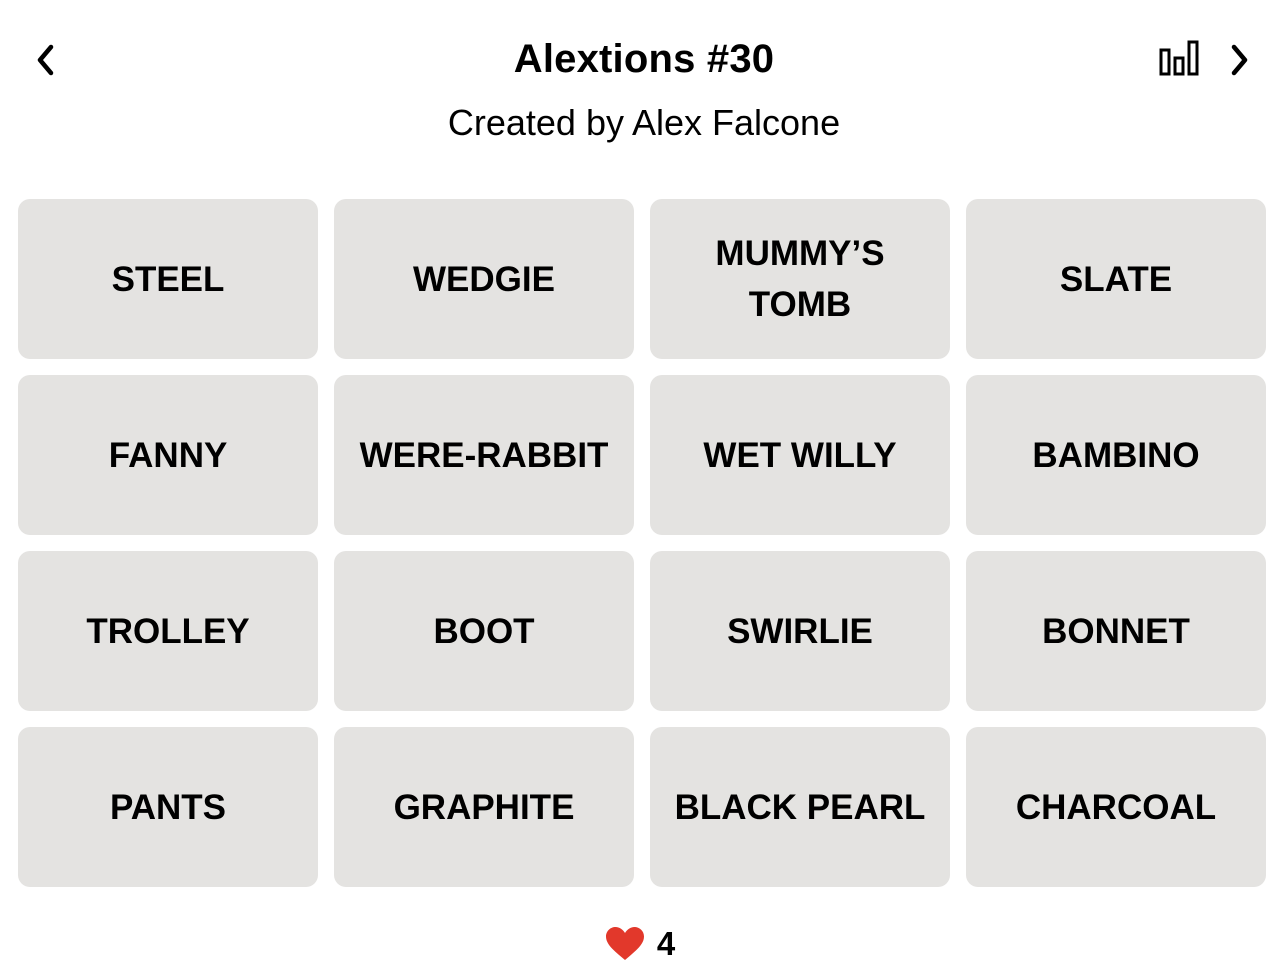 The width and height of the screenshot is (1288, 968). What do you see at coordinates (800, 807) in the screenshot?
I see `word-tile: BLACK PEARL` at bounding box center [800, 807].